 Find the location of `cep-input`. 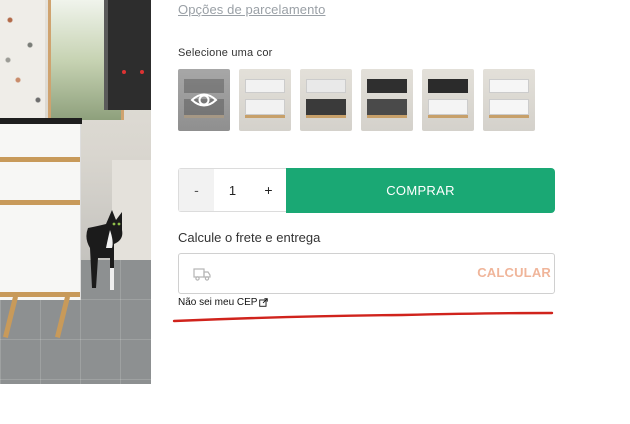

cep-input is located at coordinates (341, 275).